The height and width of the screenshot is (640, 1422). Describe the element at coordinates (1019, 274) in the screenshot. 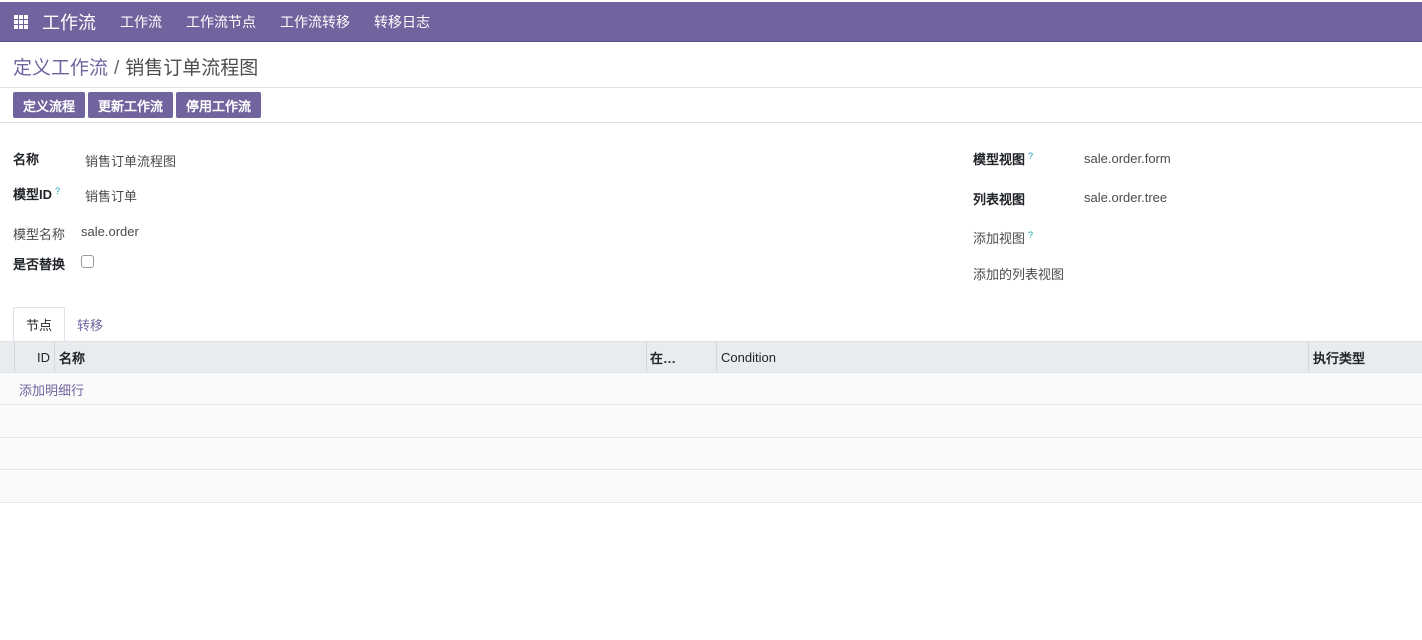

I see `add-list-view-label: 添加的列表视图` at that location.